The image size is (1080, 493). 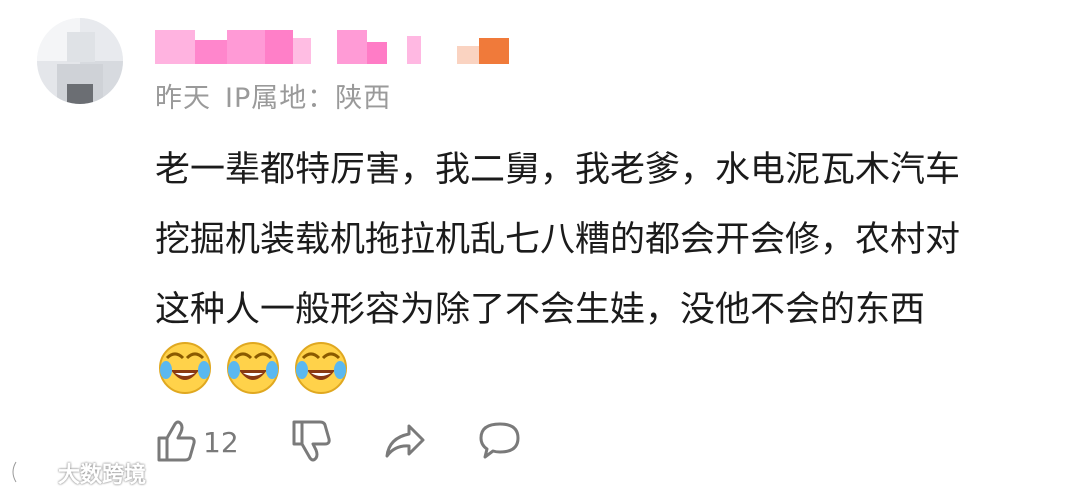 What do you see at coordinates (335, 47) in the screenshot?
I see `username-obscured` at bounding box center [335, 47].